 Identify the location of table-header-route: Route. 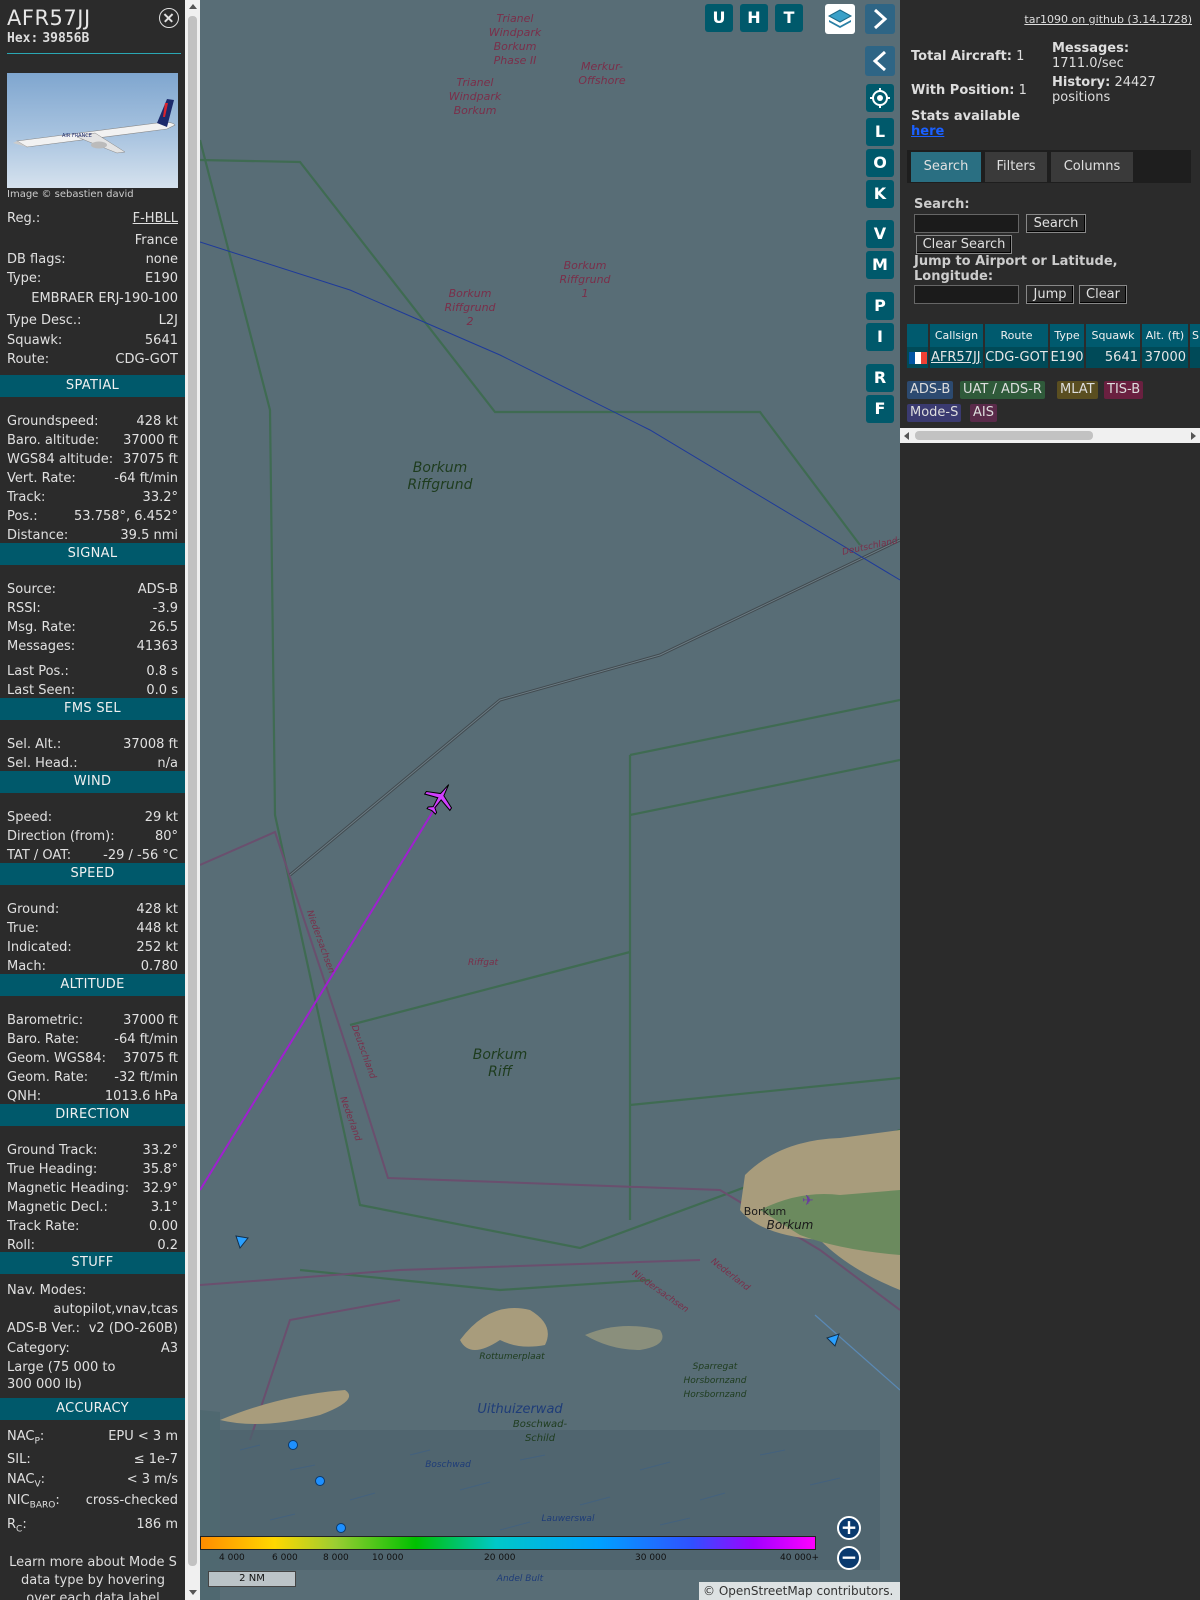
(1016, 335).